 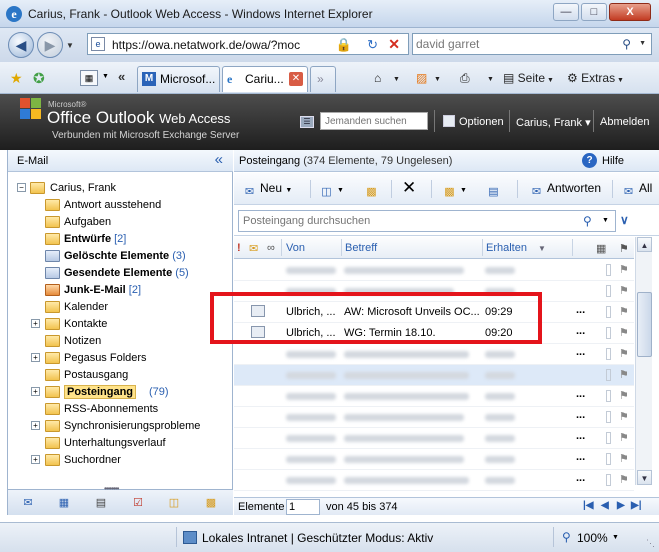 What do you see at coordinates (605, 505) in the screenshot?
I see `previous-page-icon: ◀` at bounding box center [605, 505].